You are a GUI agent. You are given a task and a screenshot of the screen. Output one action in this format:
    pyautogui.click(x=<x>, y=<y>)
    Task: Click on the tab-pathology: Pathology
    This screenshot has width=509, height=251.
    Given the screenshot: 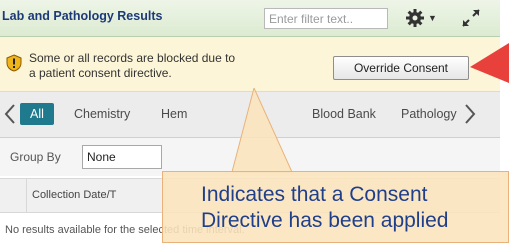 What is the action you would take?
    pyautogui.click(x=429, y=114)
    